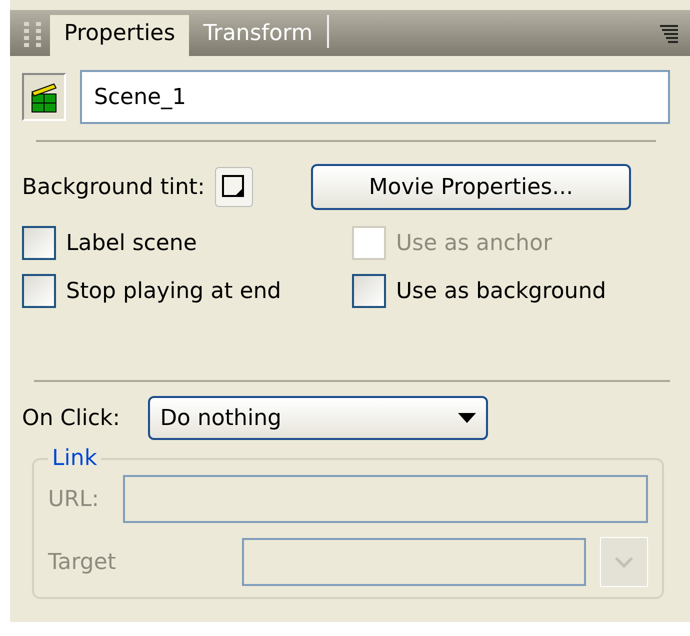 The width and height of the screenshot is (690, 636). What do you see at coordinates (33, 35) in the screenshot?
I see `grip-icon` at bounding box center [33, 35].